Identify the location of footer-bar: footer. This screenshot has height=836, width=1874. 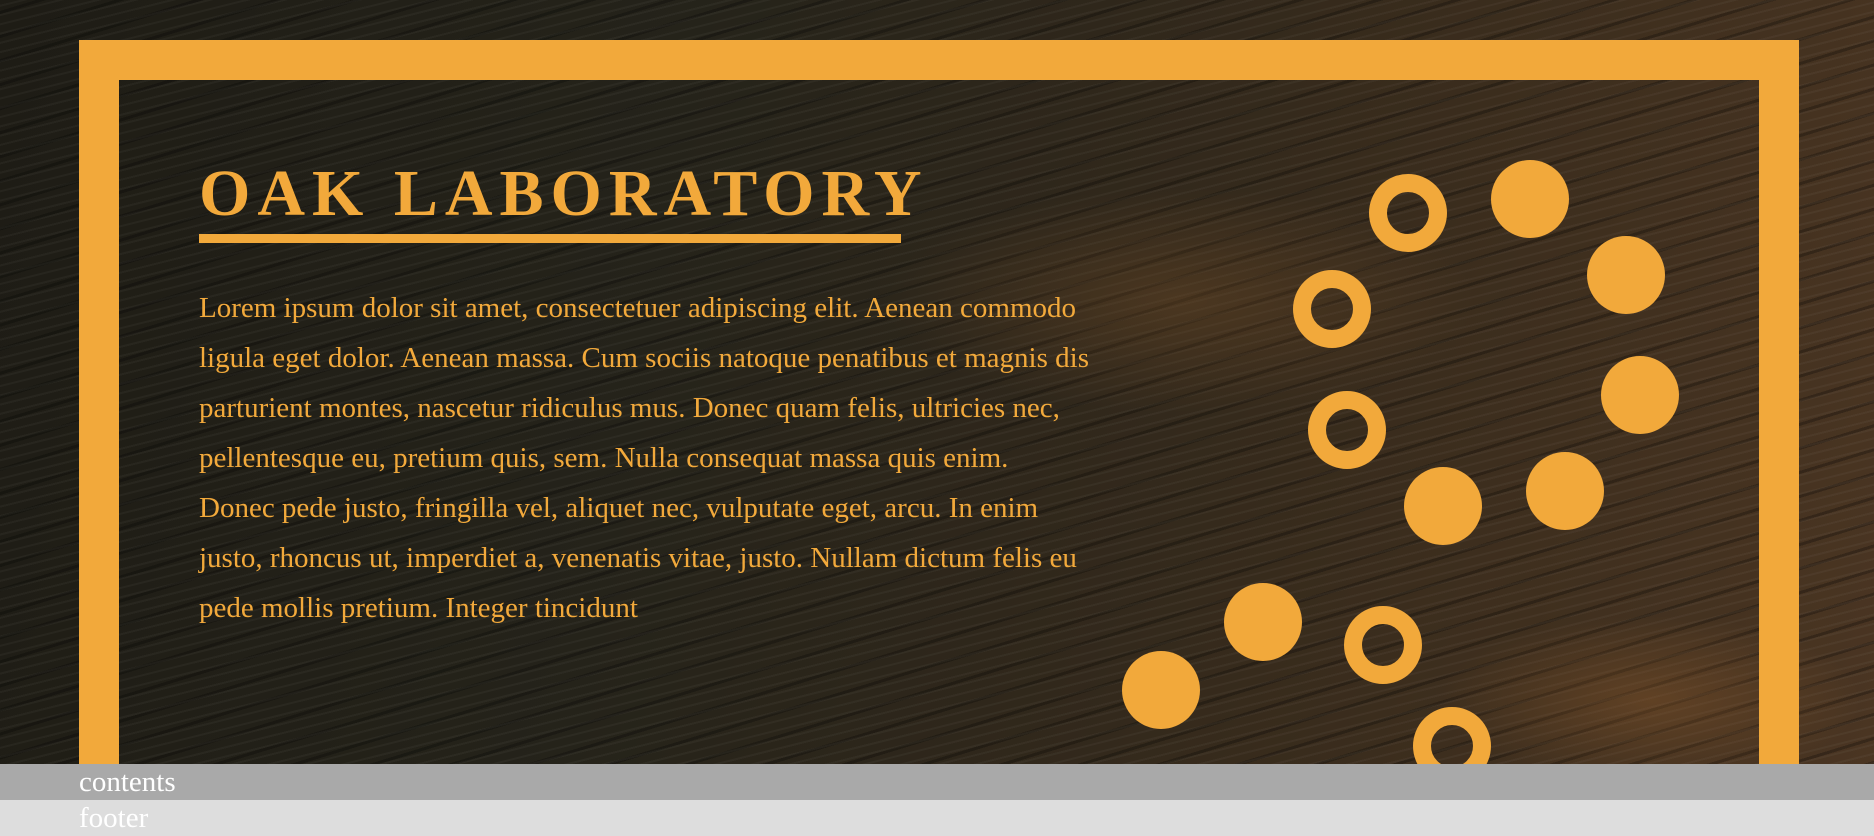
(937, 818).